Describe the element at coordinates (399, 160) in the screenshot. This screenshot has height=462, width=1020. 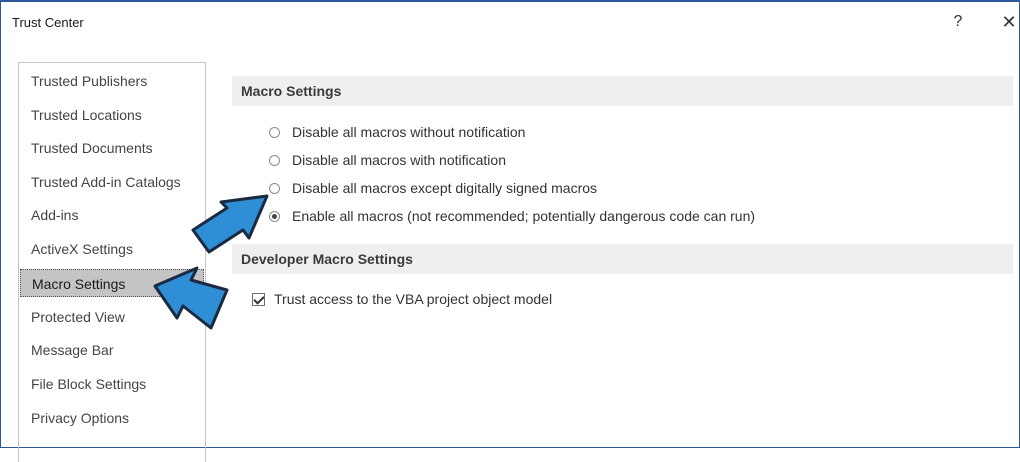
I see `option-label: Disable all macros with notification` at that location.